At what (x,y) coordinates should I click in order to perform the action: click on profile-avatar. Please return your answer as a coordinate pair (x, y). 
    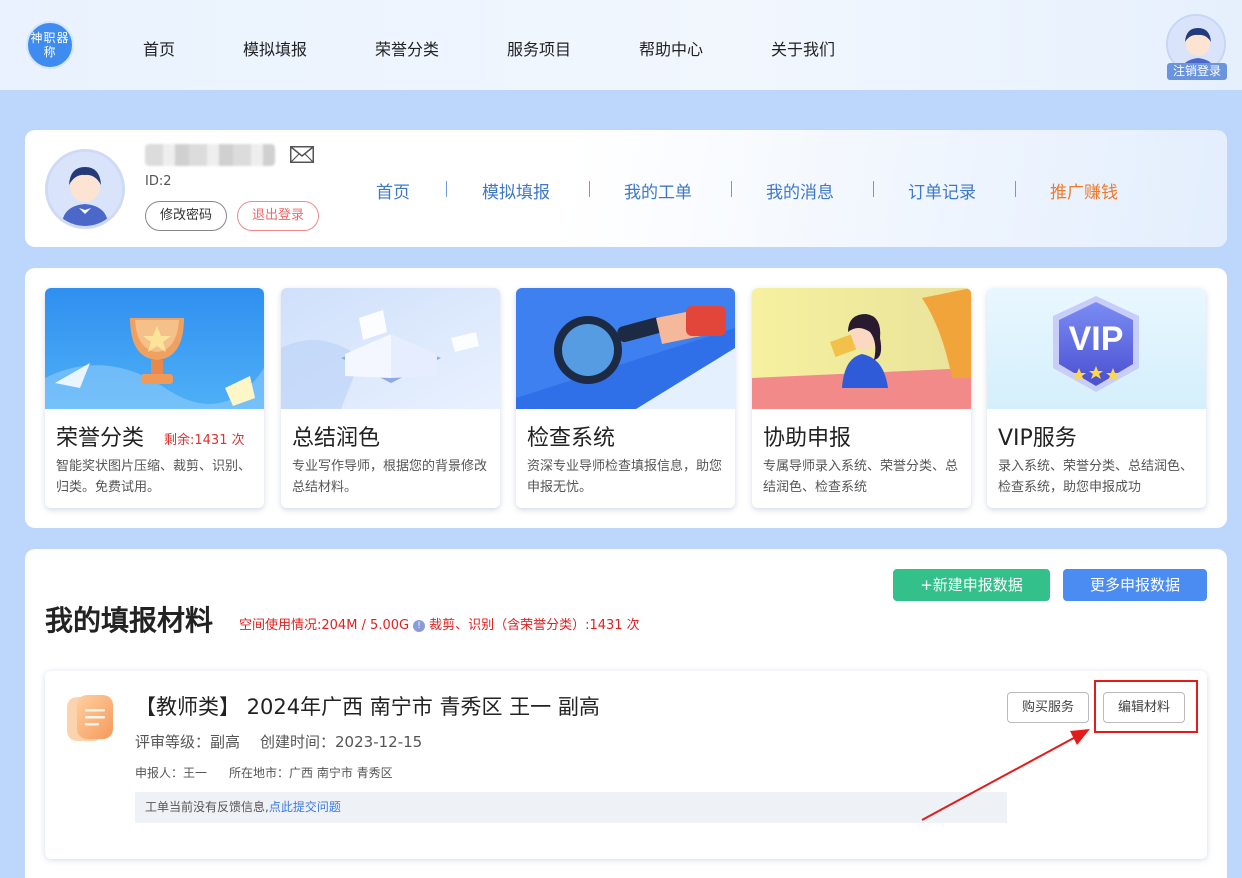
    Looking at the image, I should click on (85, 189).